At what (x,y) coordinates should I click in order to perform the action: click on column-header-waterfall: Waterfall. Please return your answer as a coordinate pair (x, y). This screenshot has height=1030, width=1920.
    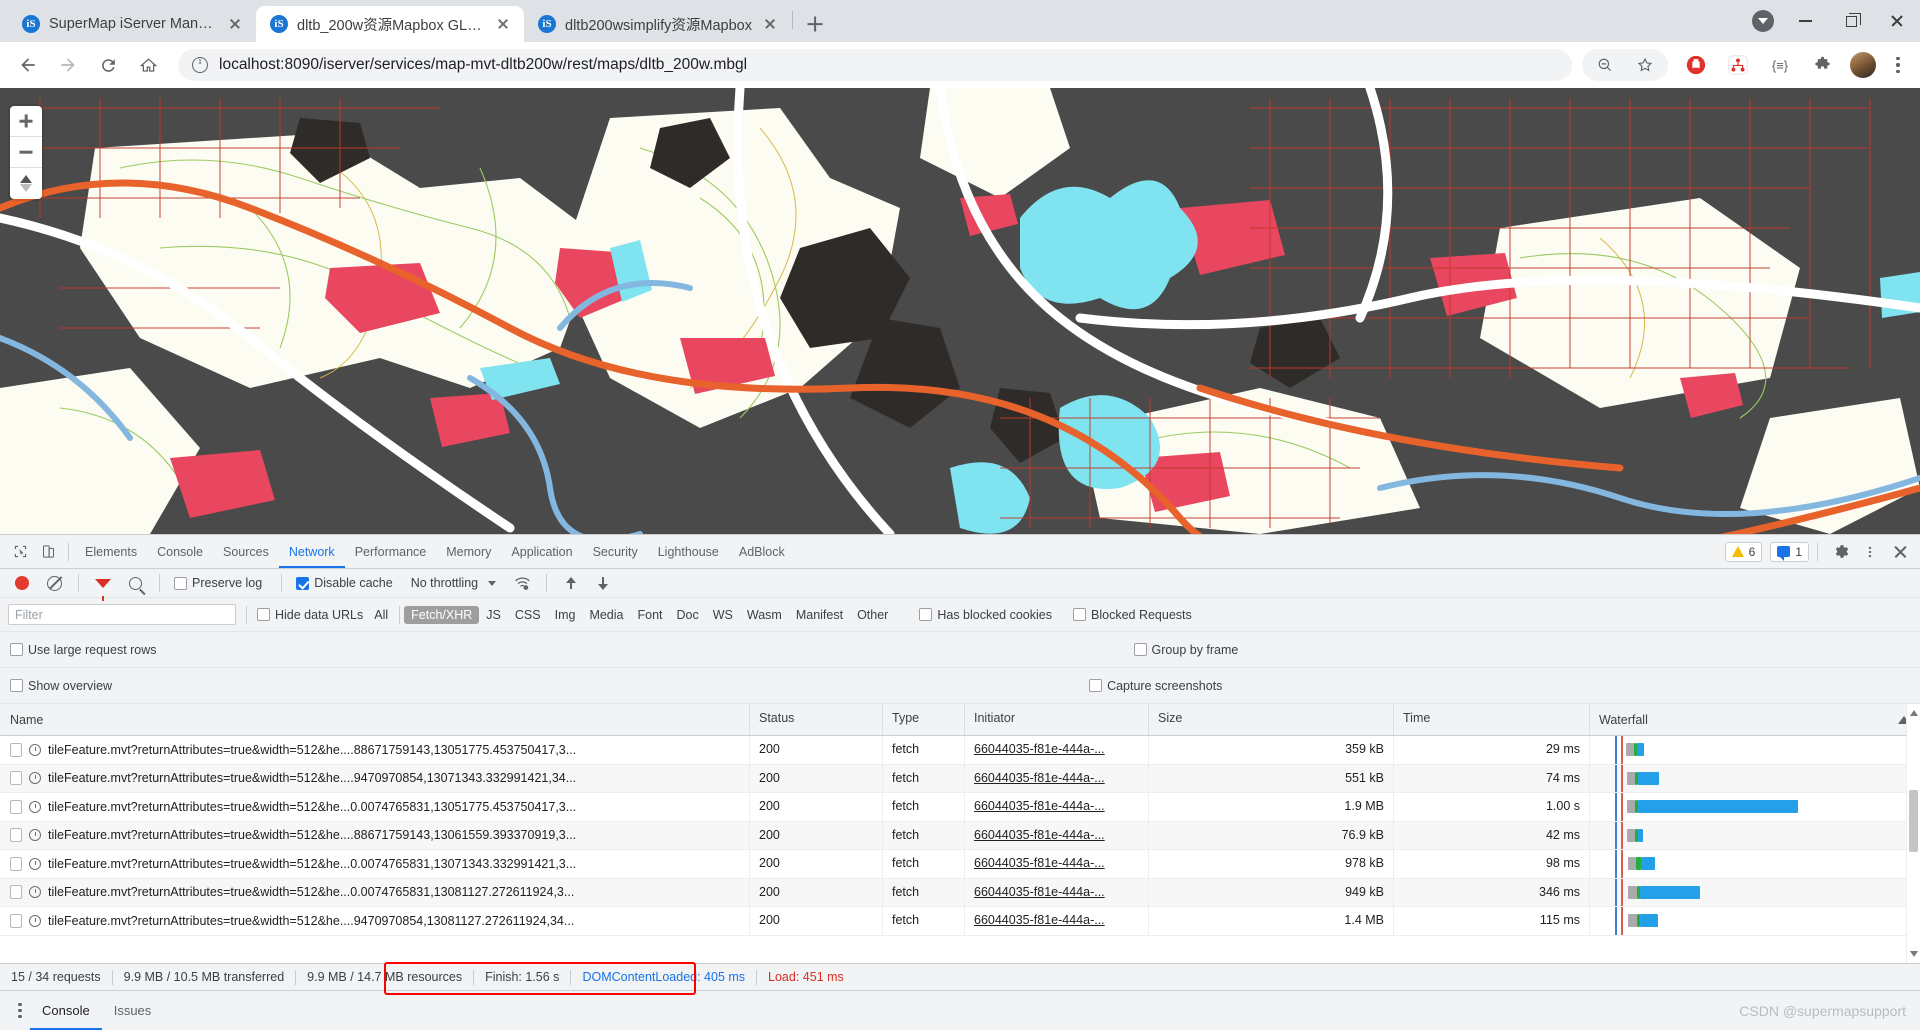
    Looking at the image, I should click on (1755, 719).